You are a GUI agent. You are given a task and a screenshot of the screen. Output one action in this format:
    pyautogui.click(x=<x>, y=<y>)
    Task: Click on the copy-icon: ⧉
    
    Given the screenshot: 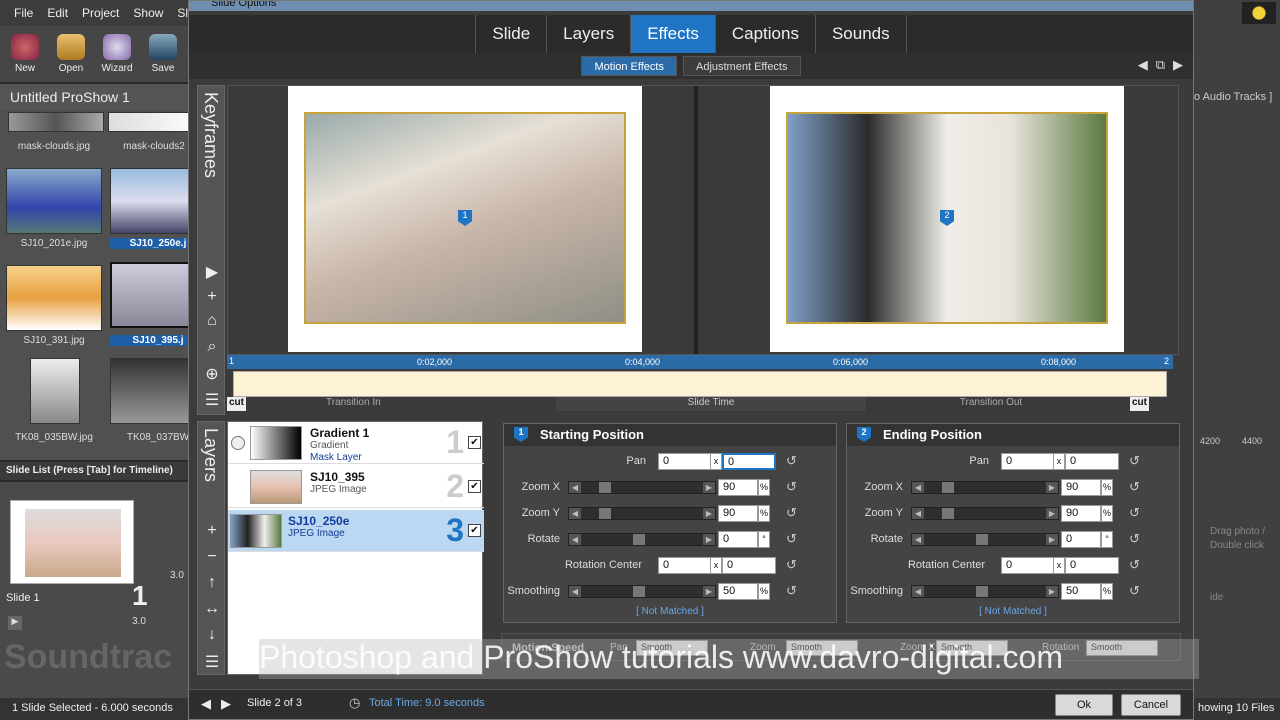 What is the action you would take?
    pyautogui.click(x=1160, y=65)
    